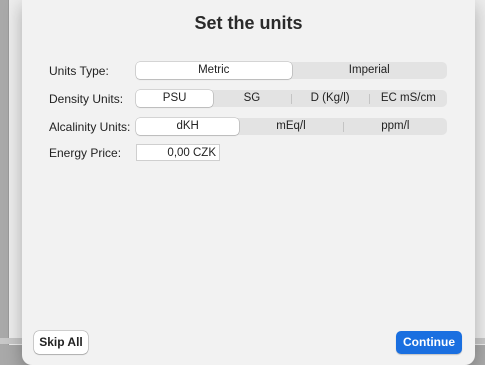 The height and width of the screenshot is (365, 485). Describe the element at coordinates (175, 98) in the screenshot. I see `density-psu-option: PSU` at that location.